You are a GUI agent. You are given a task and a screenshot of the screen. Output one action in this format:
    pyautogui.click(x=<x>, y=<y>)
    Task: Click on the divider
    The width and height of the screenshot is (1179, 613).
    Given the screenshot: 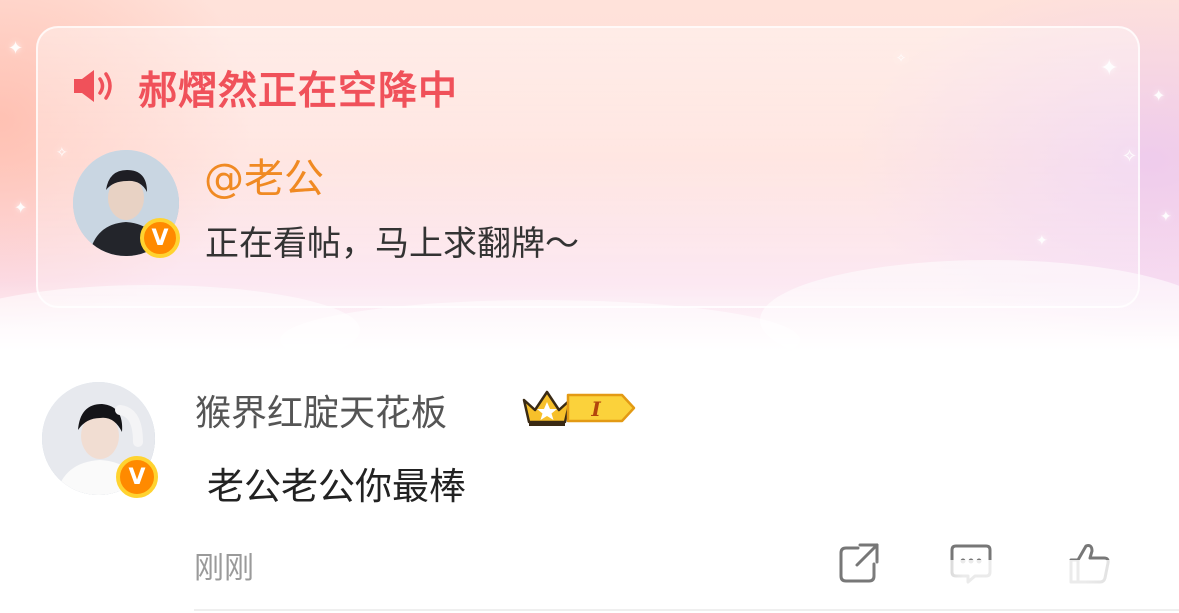 What is the action you would take?
    pyautogui.click(x=686, y=610)
    